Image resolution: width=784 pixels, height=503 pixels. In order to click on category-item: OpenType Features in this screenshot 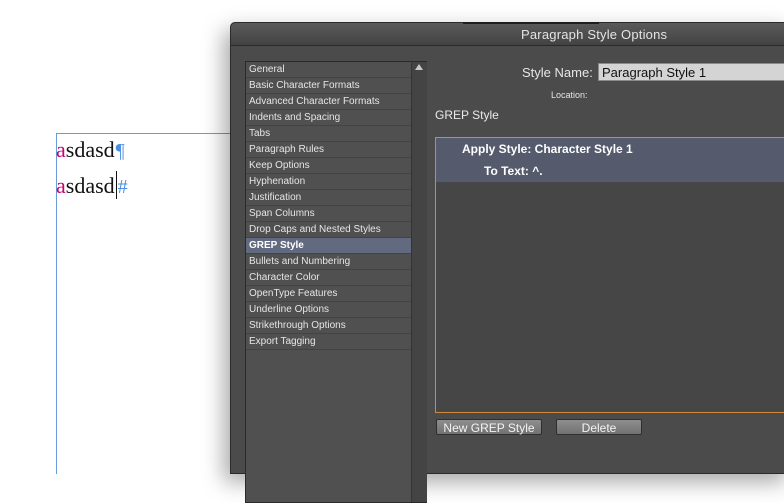, I will do `click(328, 294)`.